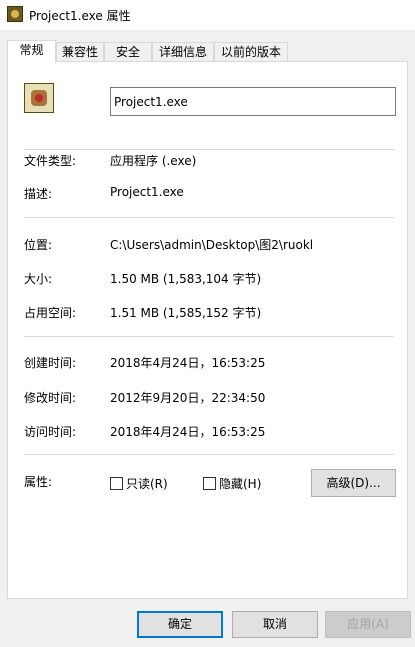 The image size is (415, 647). Describe the element at coordinates (31, 51) in the screenshot. I see `tab-general: 常规` at that location.